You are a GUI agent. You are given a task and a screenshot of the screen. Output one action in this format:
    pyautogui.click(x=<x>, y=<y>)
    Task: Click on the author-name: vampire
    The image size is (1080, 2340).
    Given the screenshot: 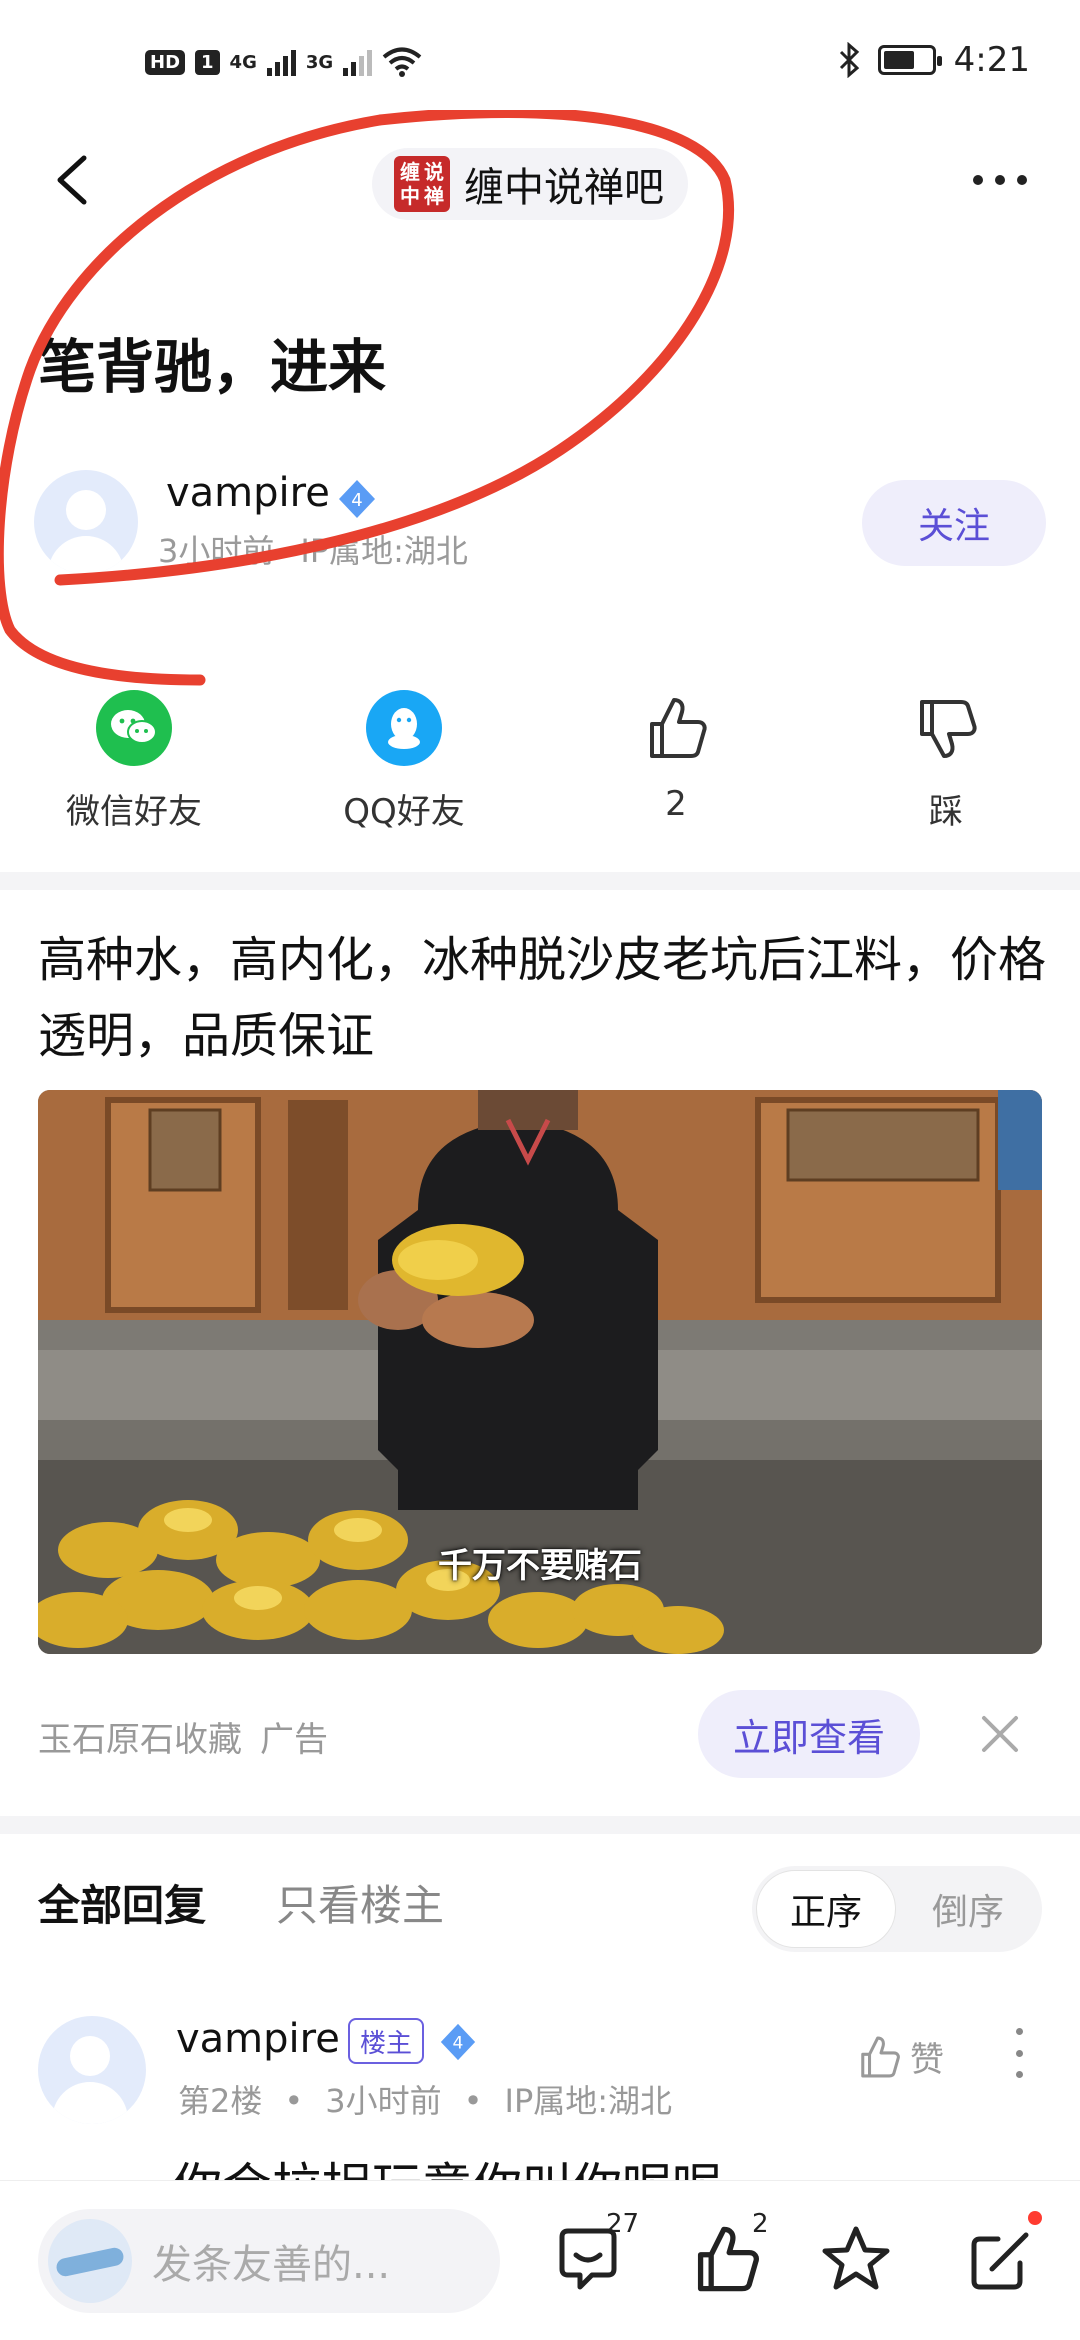 What is the action you would take?
    pyautogui.click(x=248, y=493)
    